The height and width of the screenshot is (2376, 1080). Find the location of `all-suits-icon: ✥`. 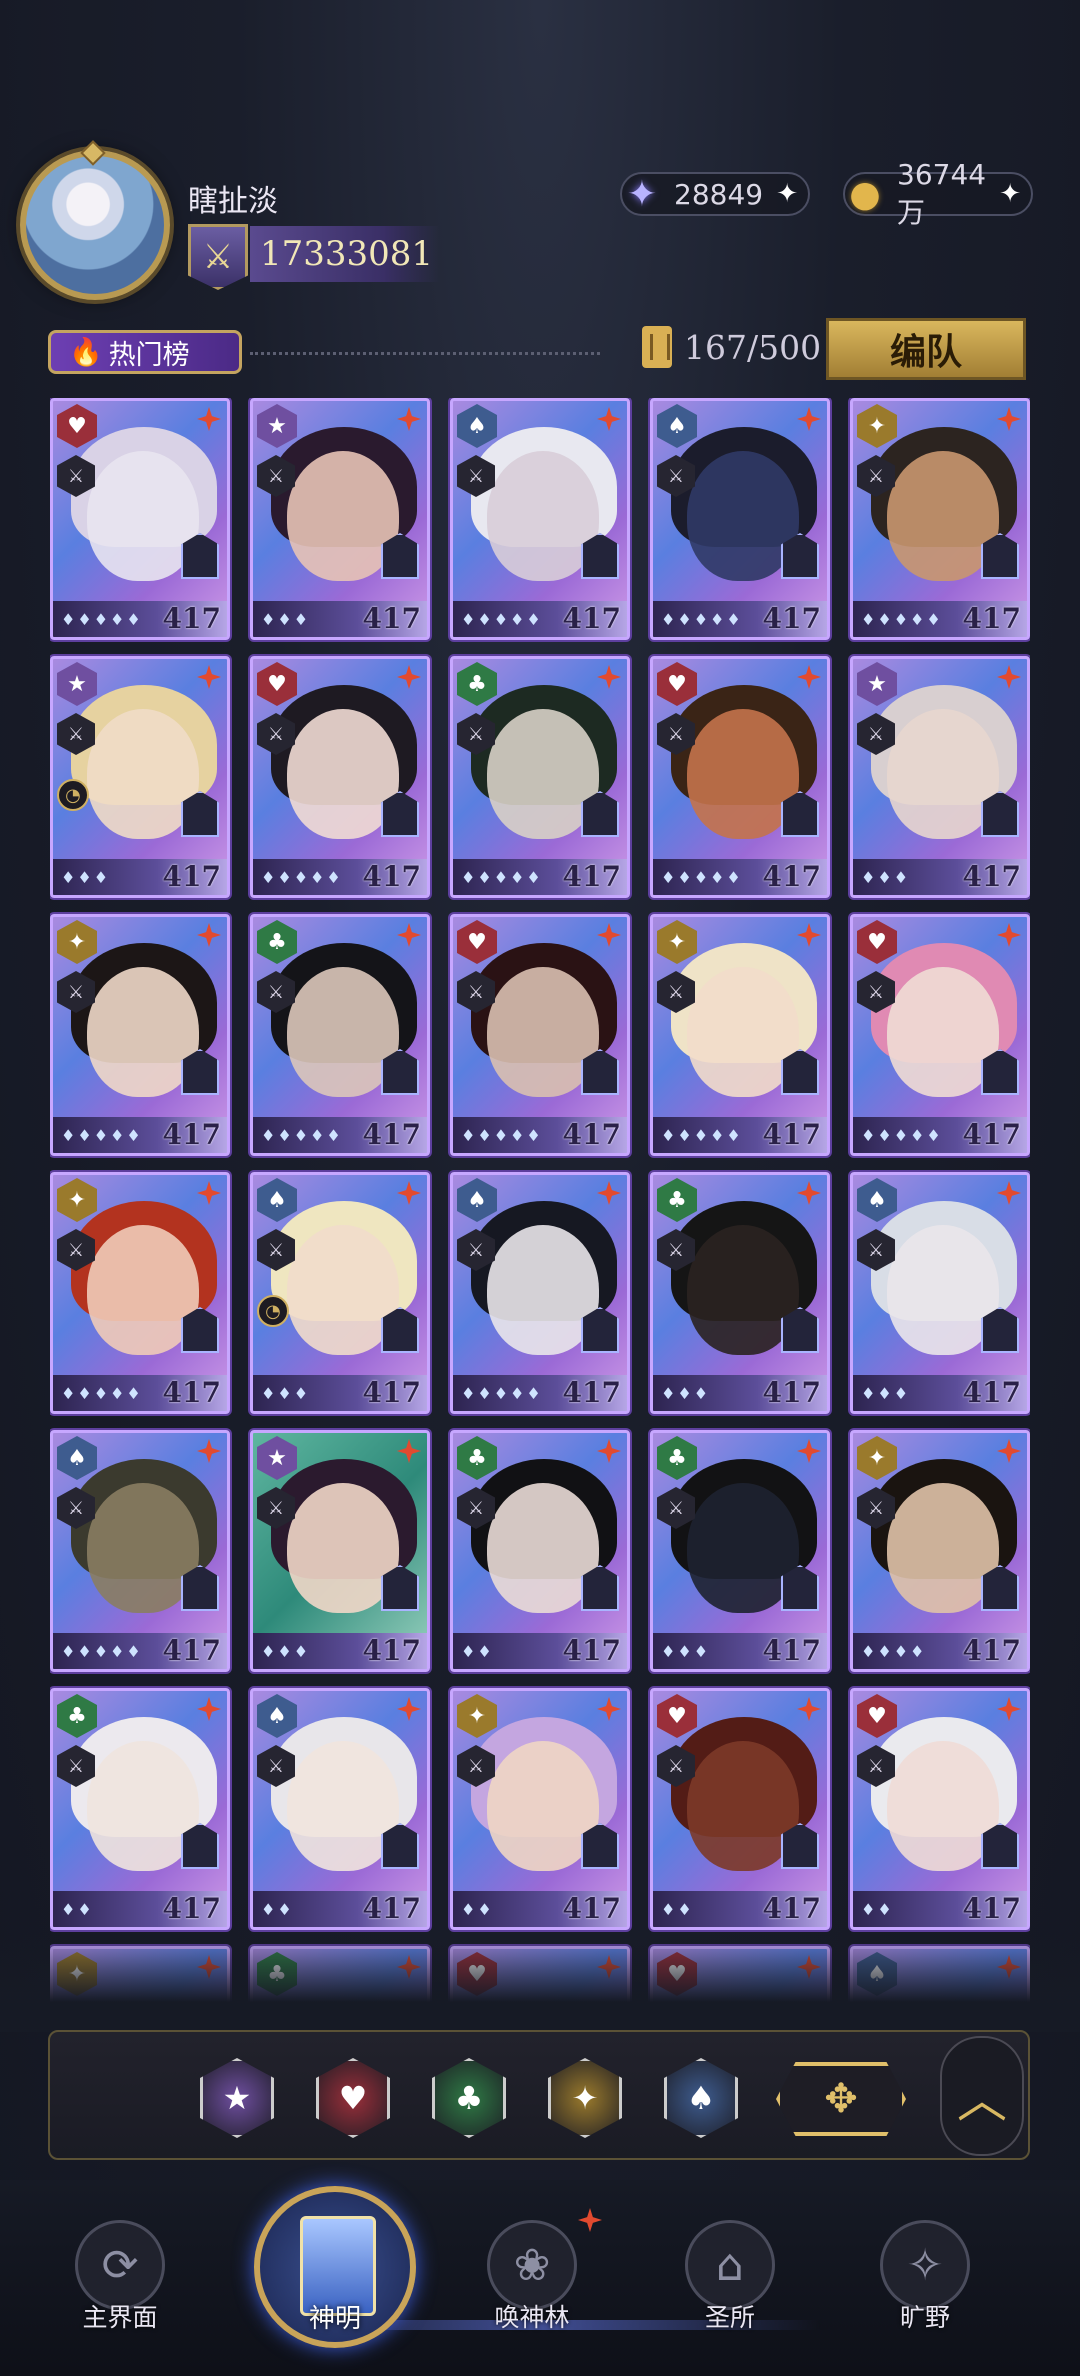

all-suits-icon: ✥ is located at coordinates (841, 2099).